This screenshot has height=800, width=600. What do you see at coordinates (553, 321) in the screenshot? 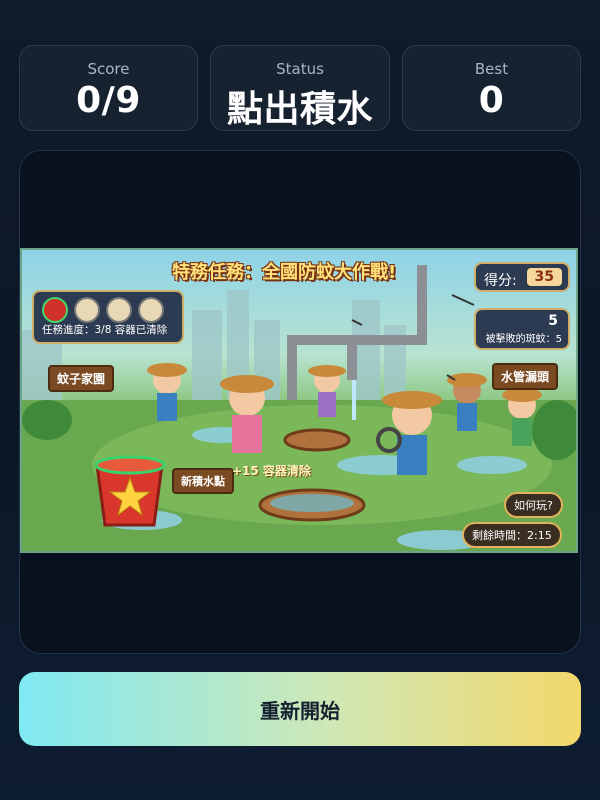
I see `defeated-count: 5` at bounding box center [553, 321].